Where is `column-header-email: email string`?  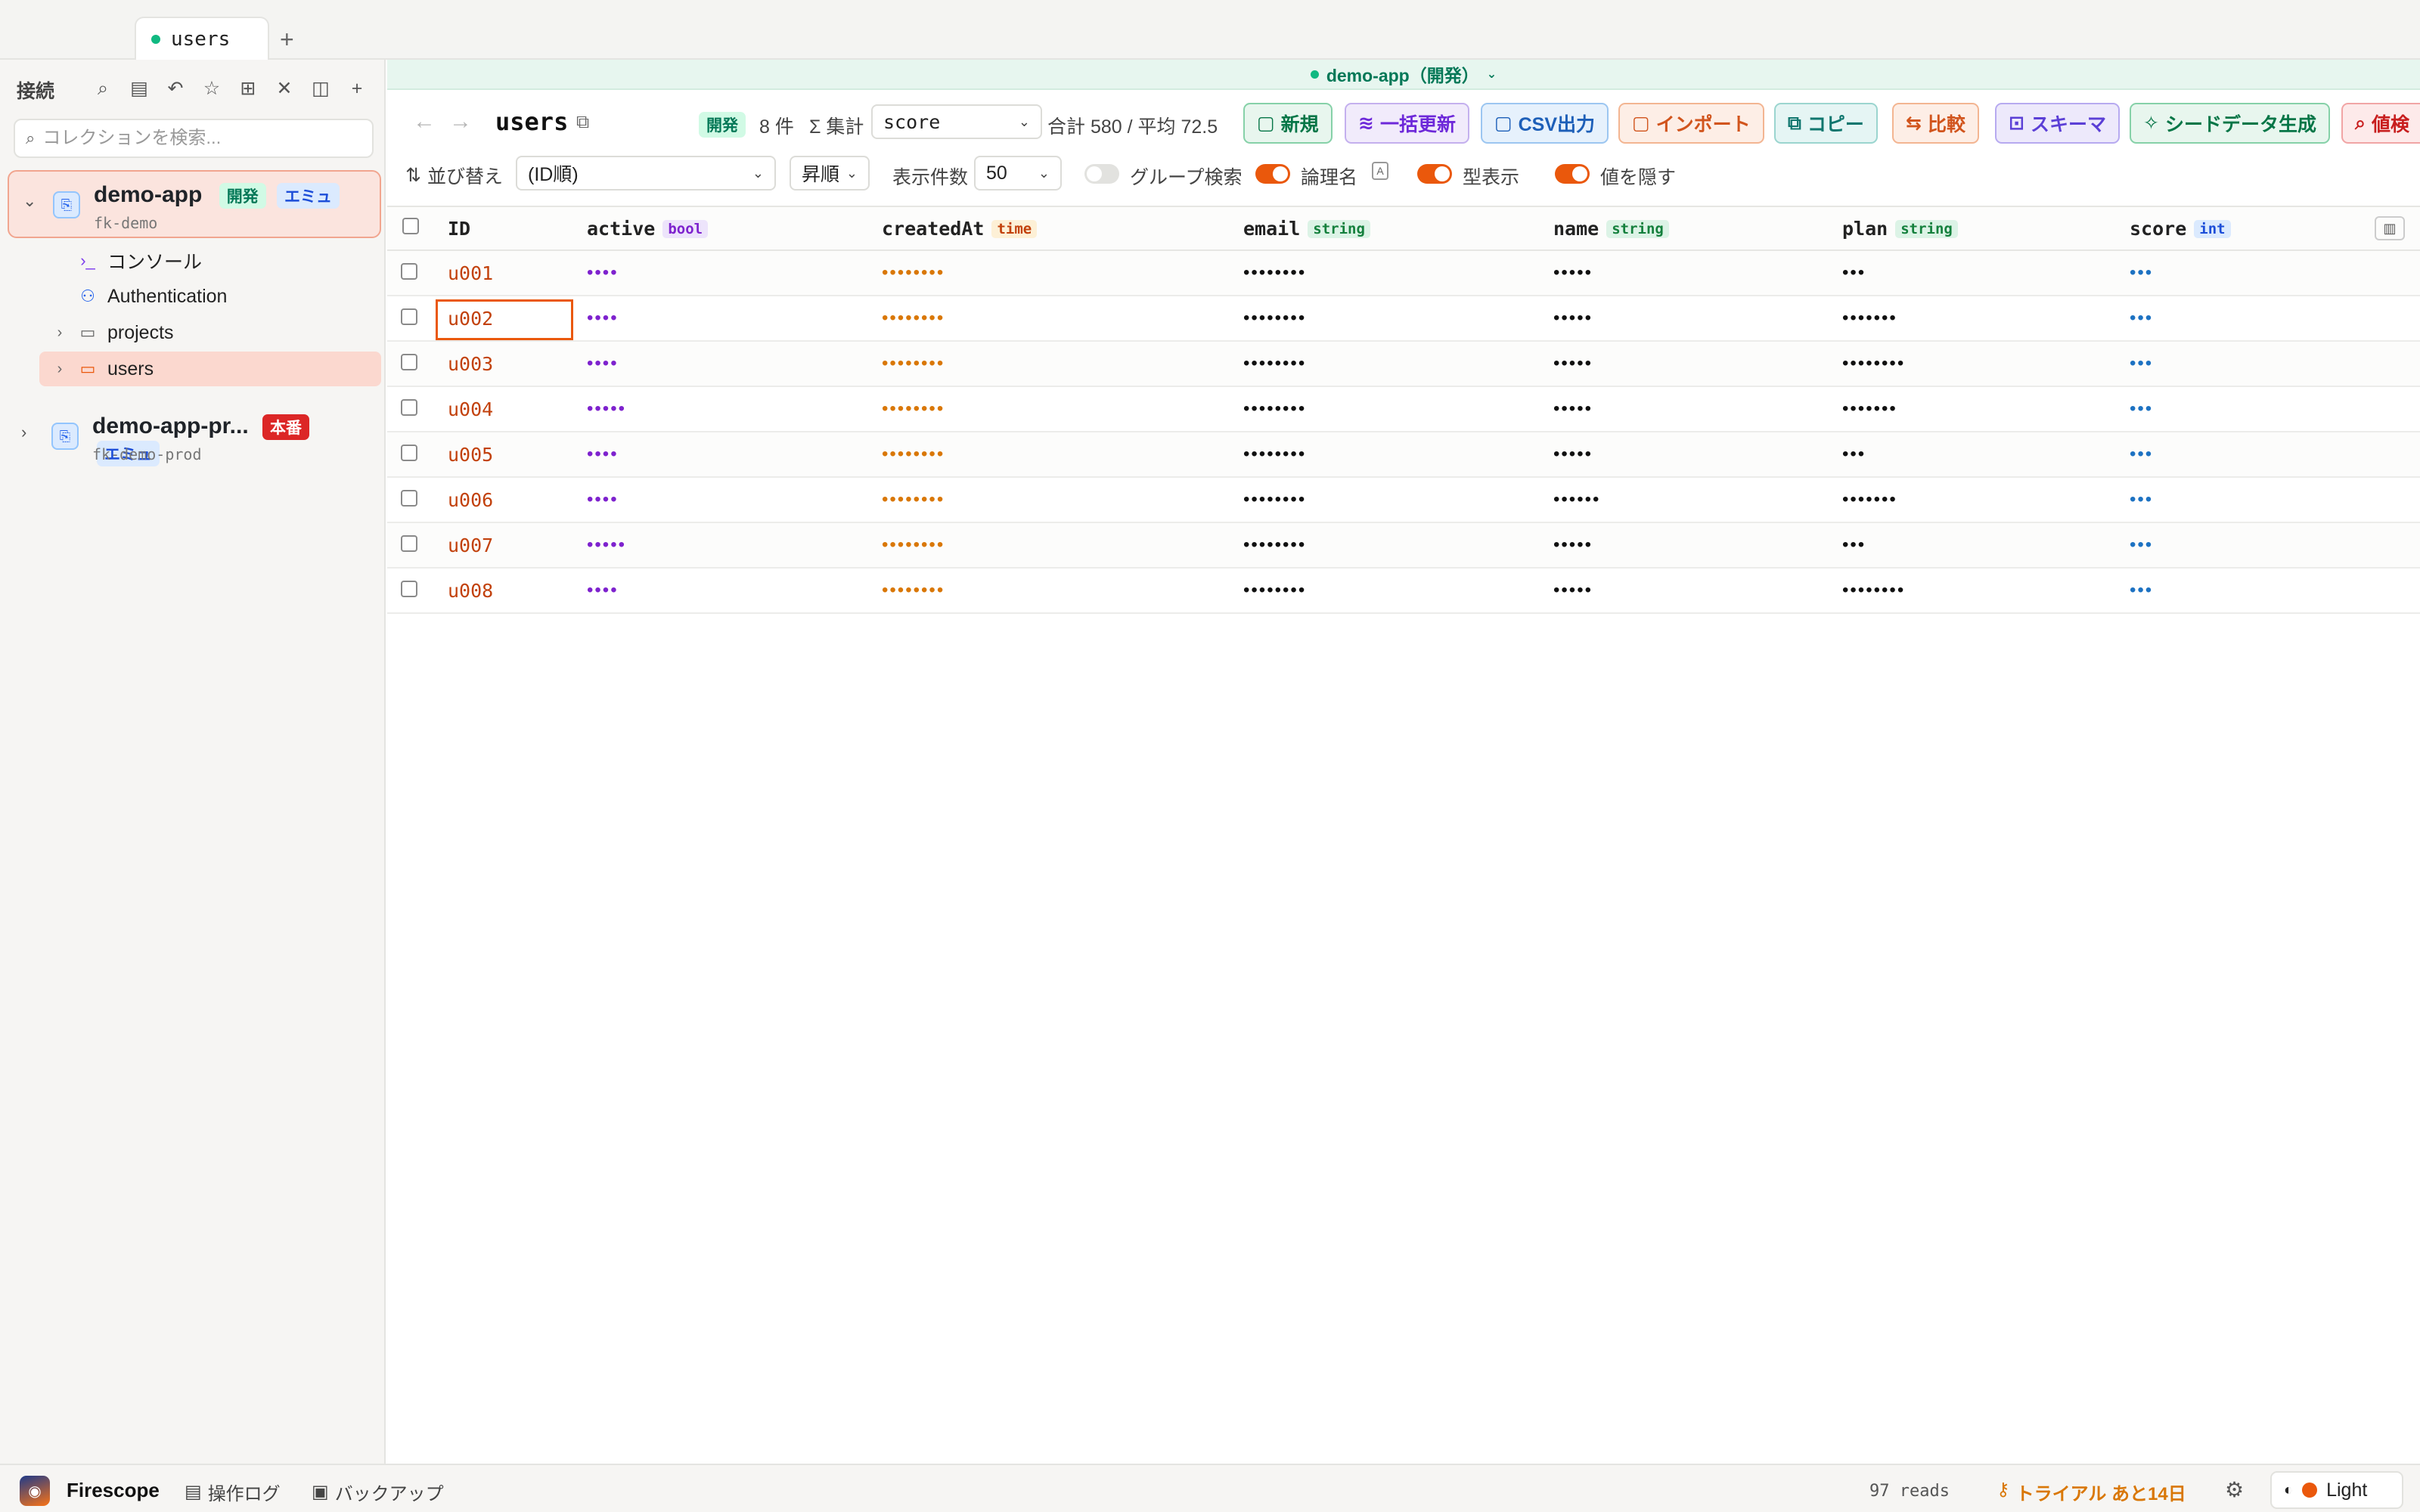
column-header-email: email string is located at coordinates (1306, 229).